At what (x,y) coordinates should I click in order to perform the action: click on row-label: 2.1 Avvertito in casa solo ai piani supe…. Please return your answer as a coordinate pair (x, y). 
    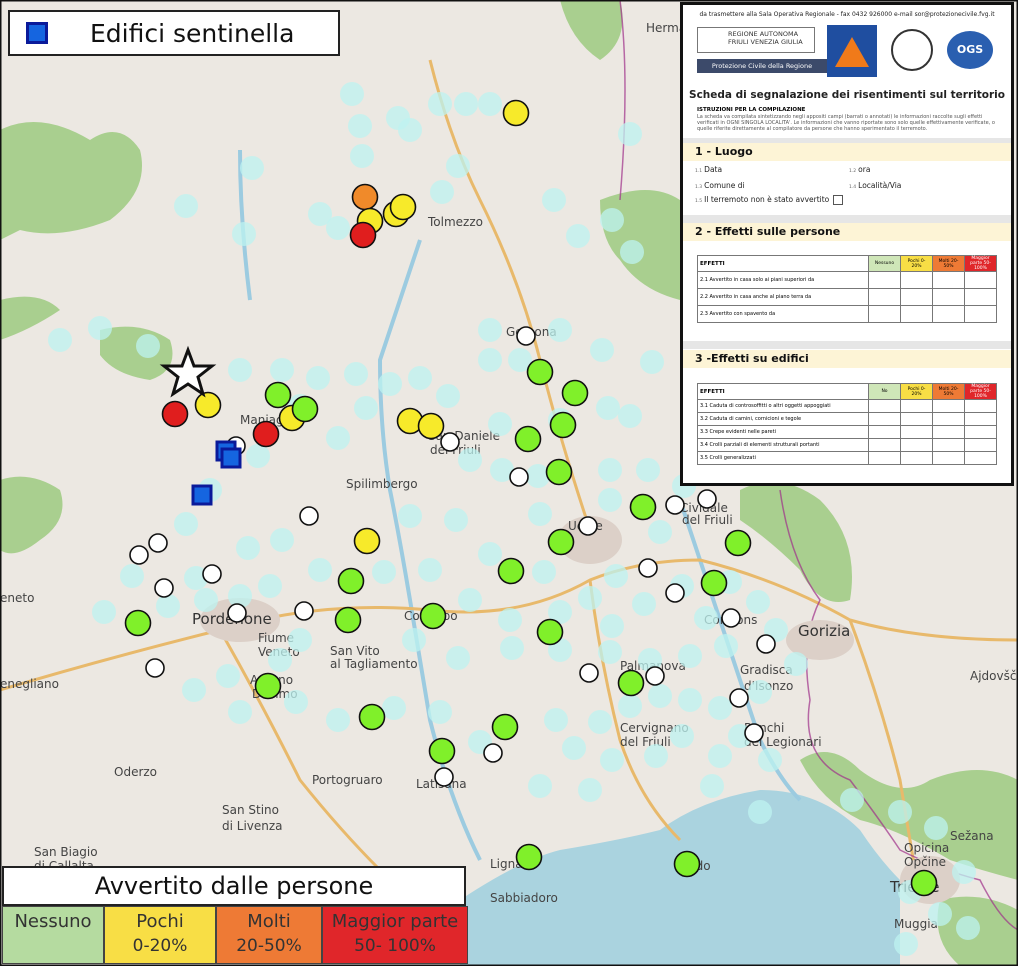
    Looking at the image, I should click on (783, 280).